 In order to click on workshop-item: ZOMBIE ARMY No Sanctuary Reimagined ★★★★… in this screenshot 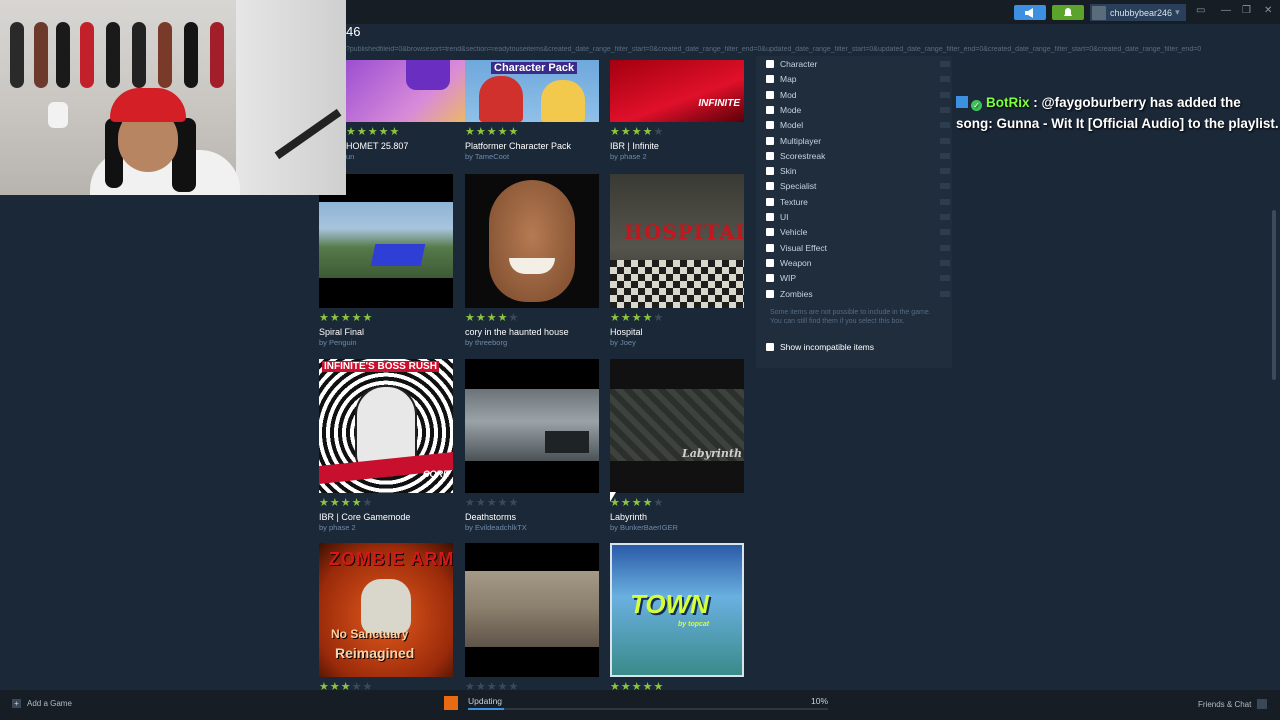, I will do `click(386, 618)`.